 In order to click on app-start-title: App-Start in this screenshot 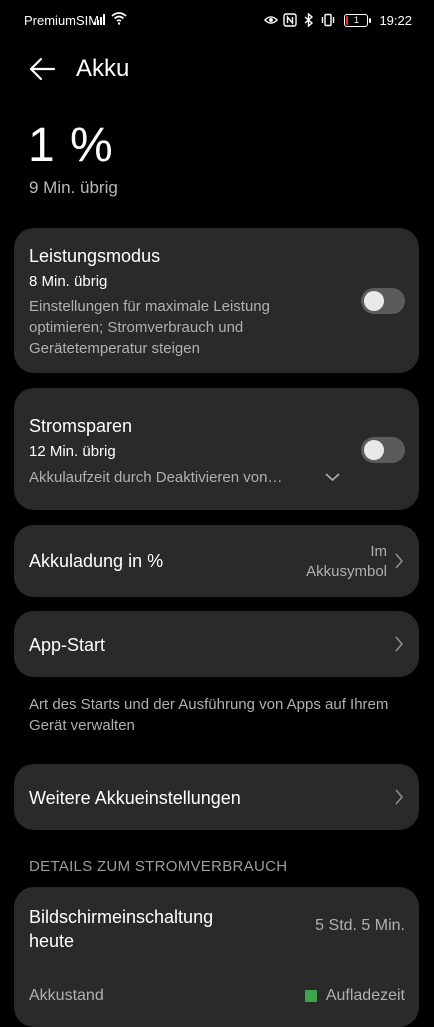, I will do `click(67, 645)`.